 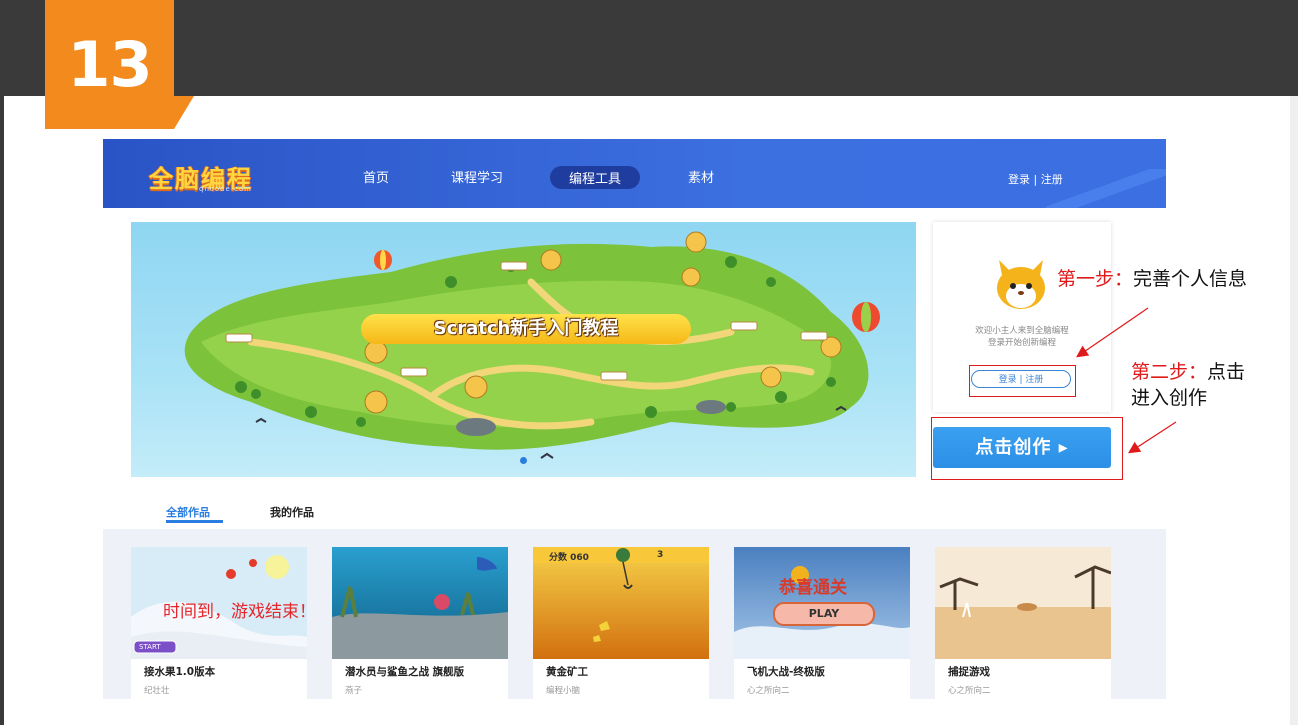 What do you see at coordinates (1169, 372) in the screenshot?
I see `annotation-step-2-label: 第二步：` at bounding box center [1169, 372].